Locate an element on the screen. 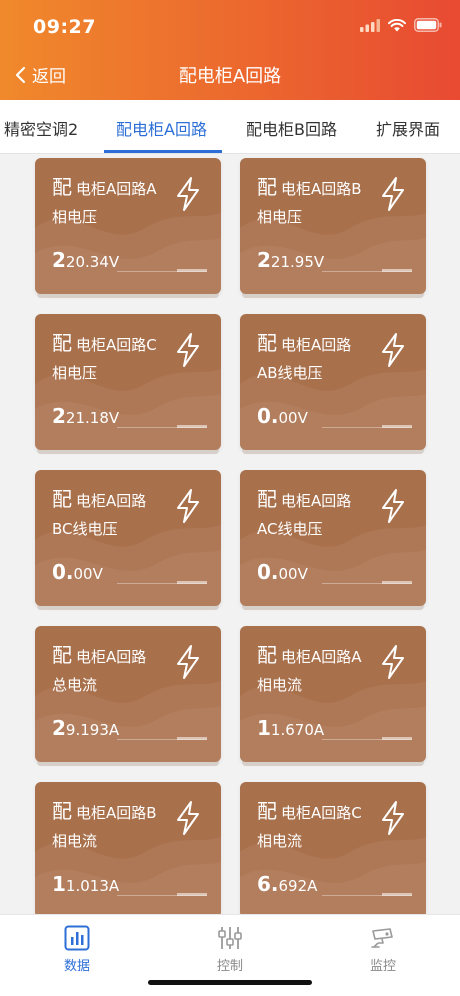 The width and height of the screenshot is (460, 996). metric-card: 配电柜A回路 BC线电压 0.00V is located at coordinates (128, 538).